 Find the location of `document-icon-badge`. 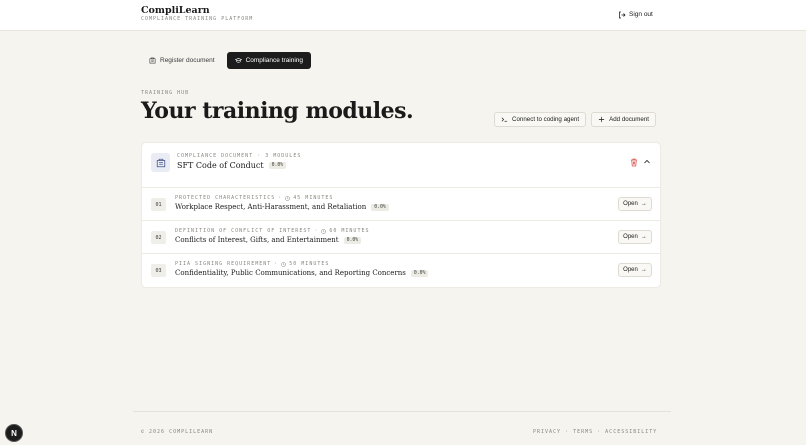

document-icon-badge is located at coordinates (160, 162).